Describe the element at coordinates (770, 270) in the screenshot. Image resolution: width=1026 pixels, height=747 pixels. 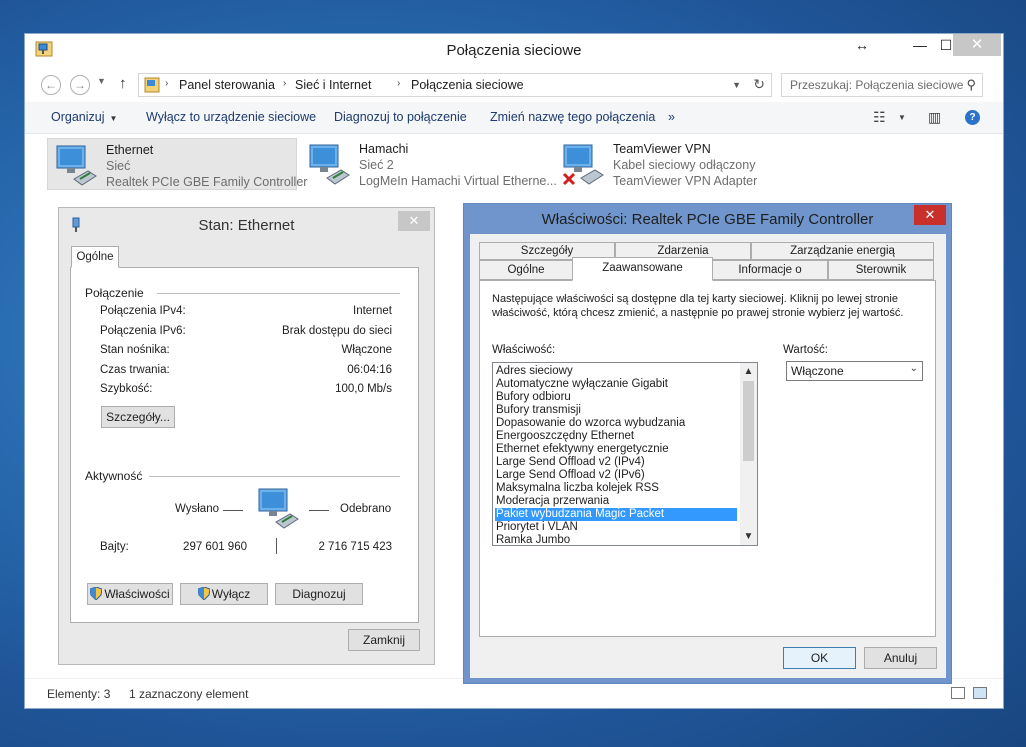
I see `tab-driver-details: Informacje o` at that location.